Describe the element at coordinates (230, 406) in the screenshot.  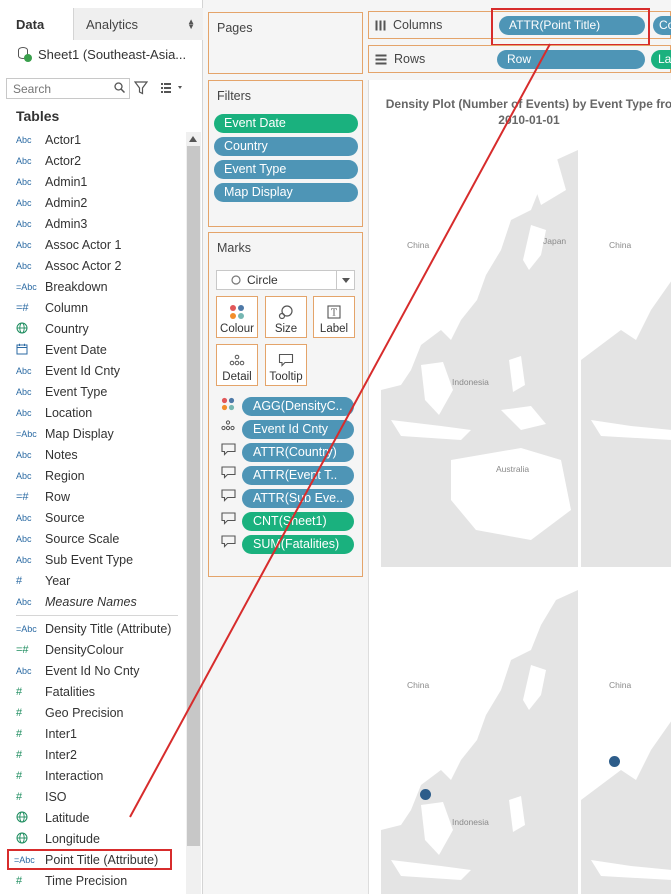
I see `colour-icon` at that location.